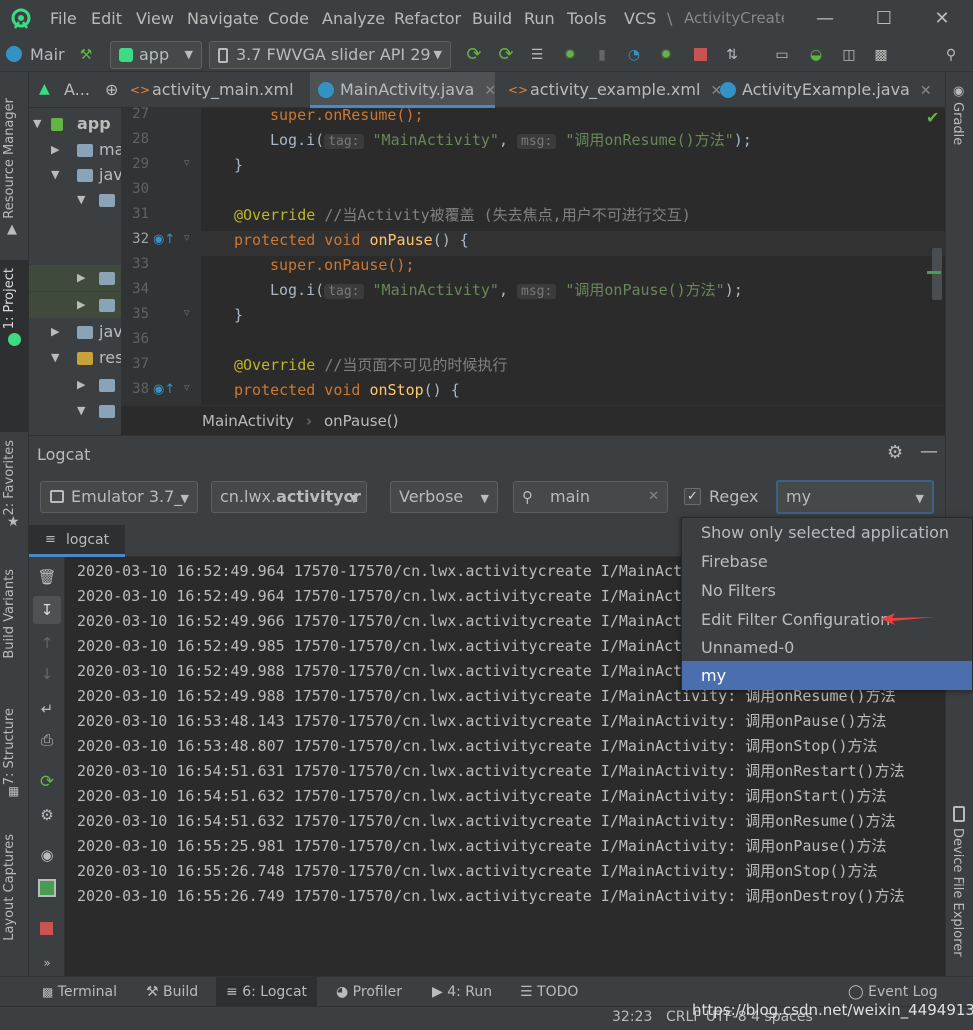  I want to click on search-everywhere-icon: ⚲, so click(951, 55).